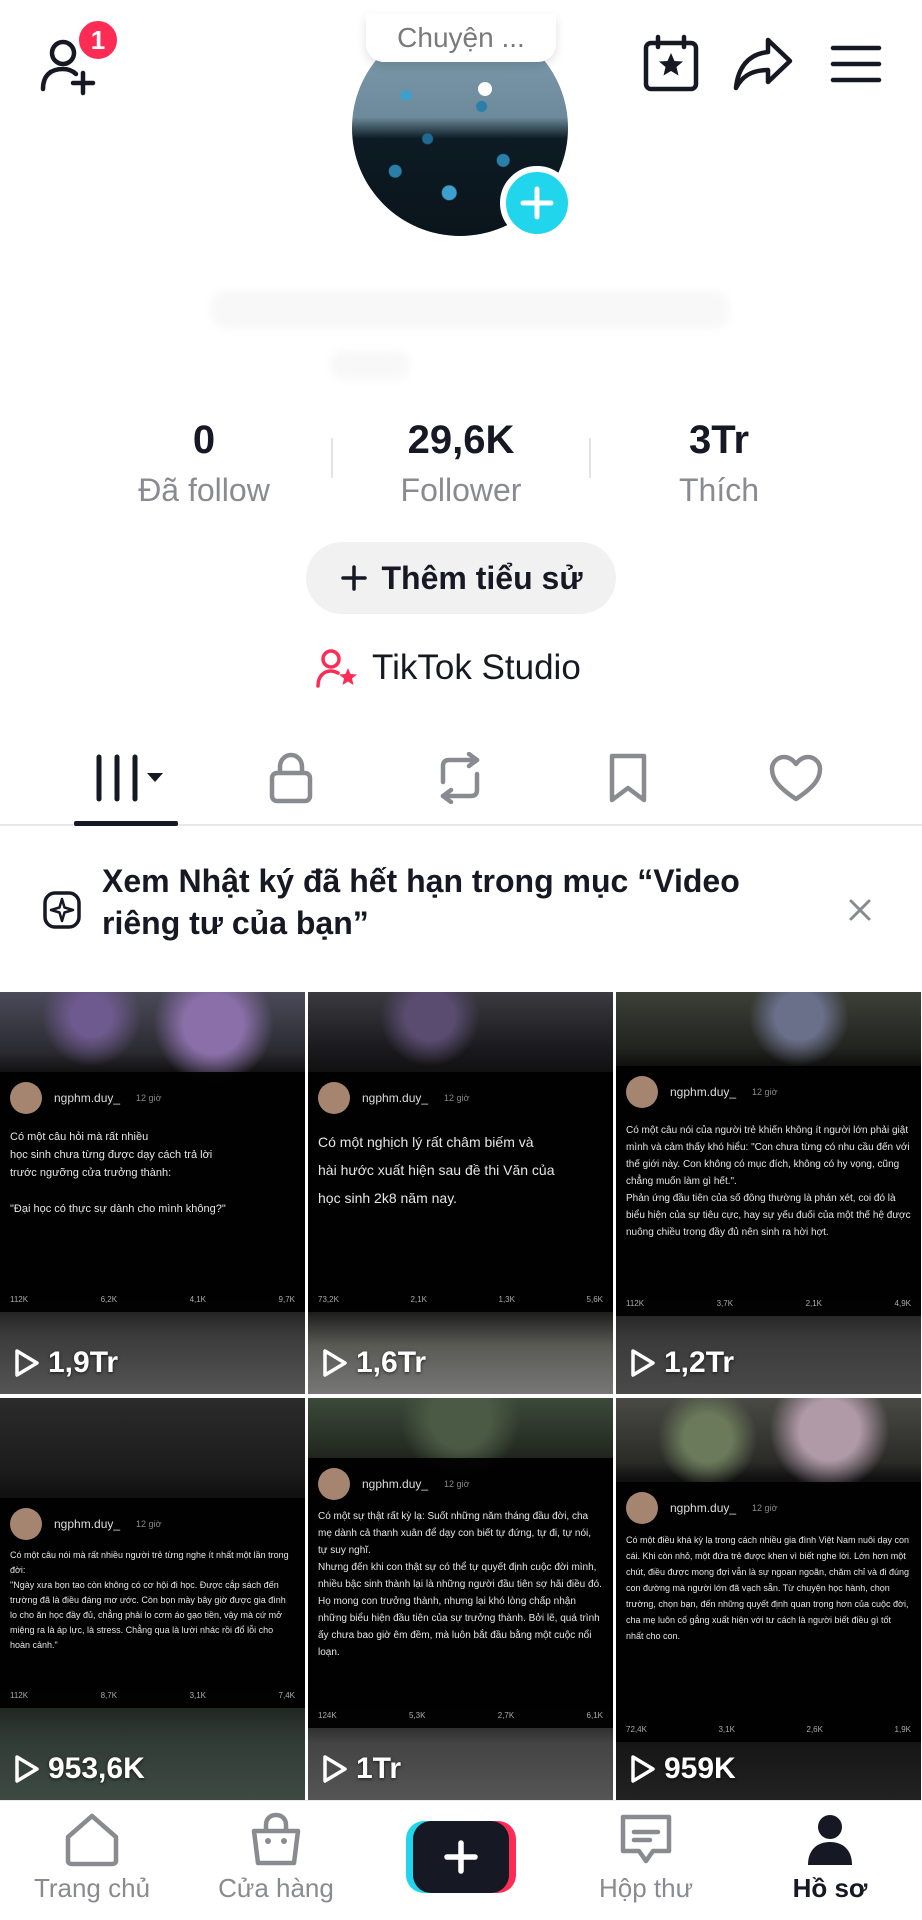 The width and height of the screenshot is (922, 1920). I want to click on nav-home-label: Trang chủ, so click(92, 1888).